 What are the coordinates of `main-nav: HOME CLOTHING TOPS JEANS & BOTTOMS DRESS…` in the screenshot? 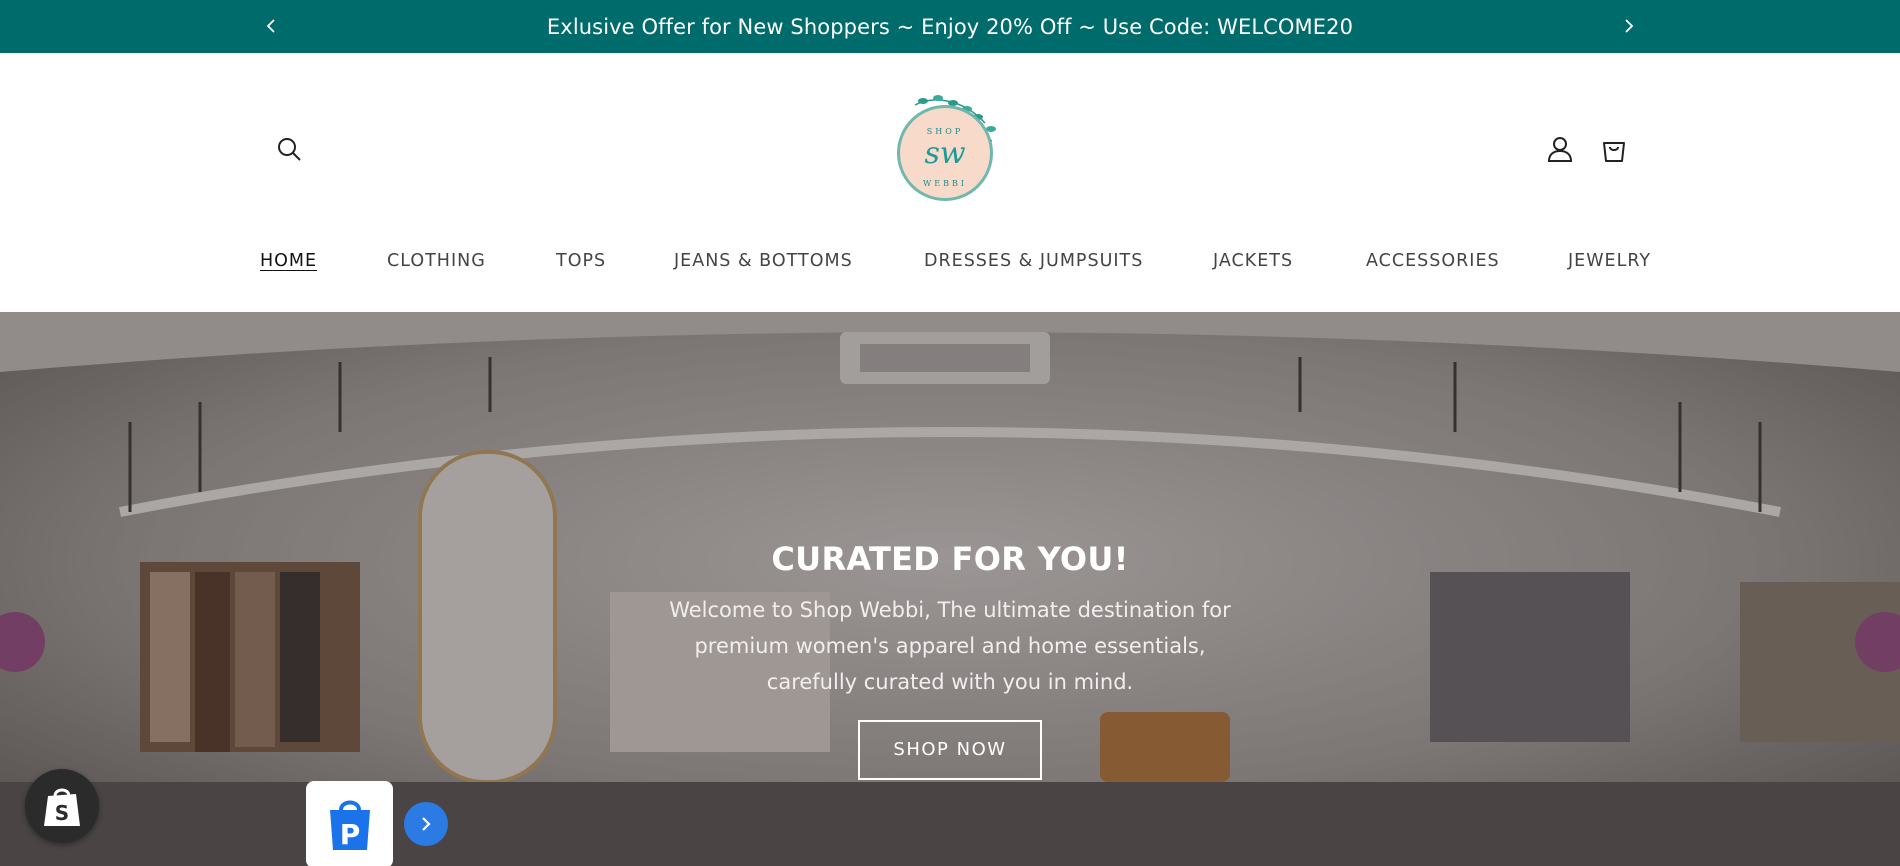 It's located at (950, 264).